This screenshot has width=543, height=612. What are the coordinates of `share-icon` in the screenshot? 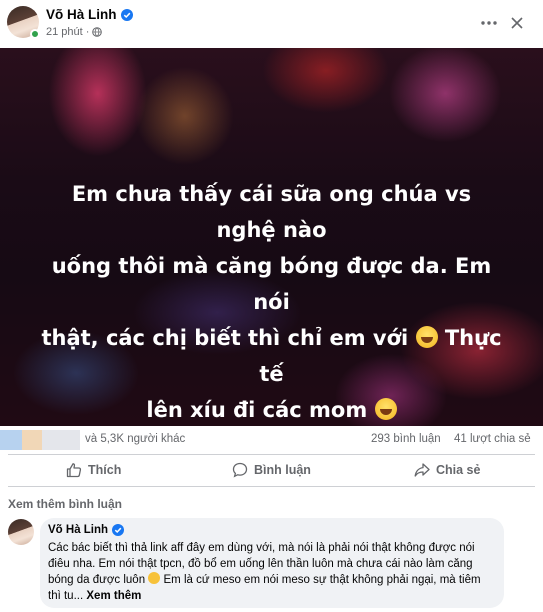 It's located at (422, 470).